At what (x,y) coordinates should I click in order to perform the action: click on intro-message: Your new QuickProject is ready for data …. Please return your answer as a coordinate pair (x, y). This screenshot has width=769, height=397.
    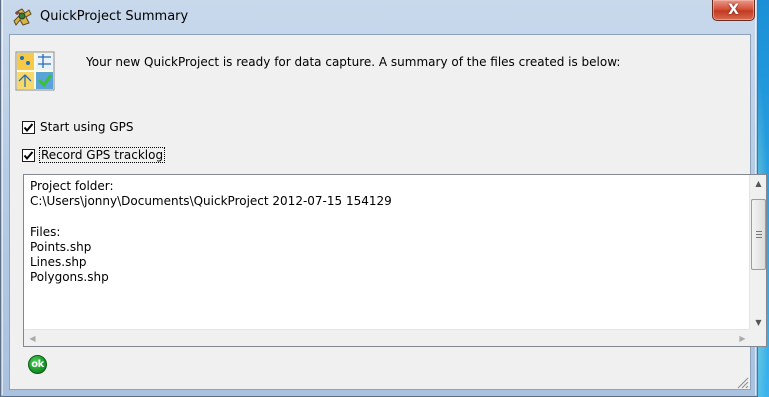
    Looking at the image, I should click on (353, 62).